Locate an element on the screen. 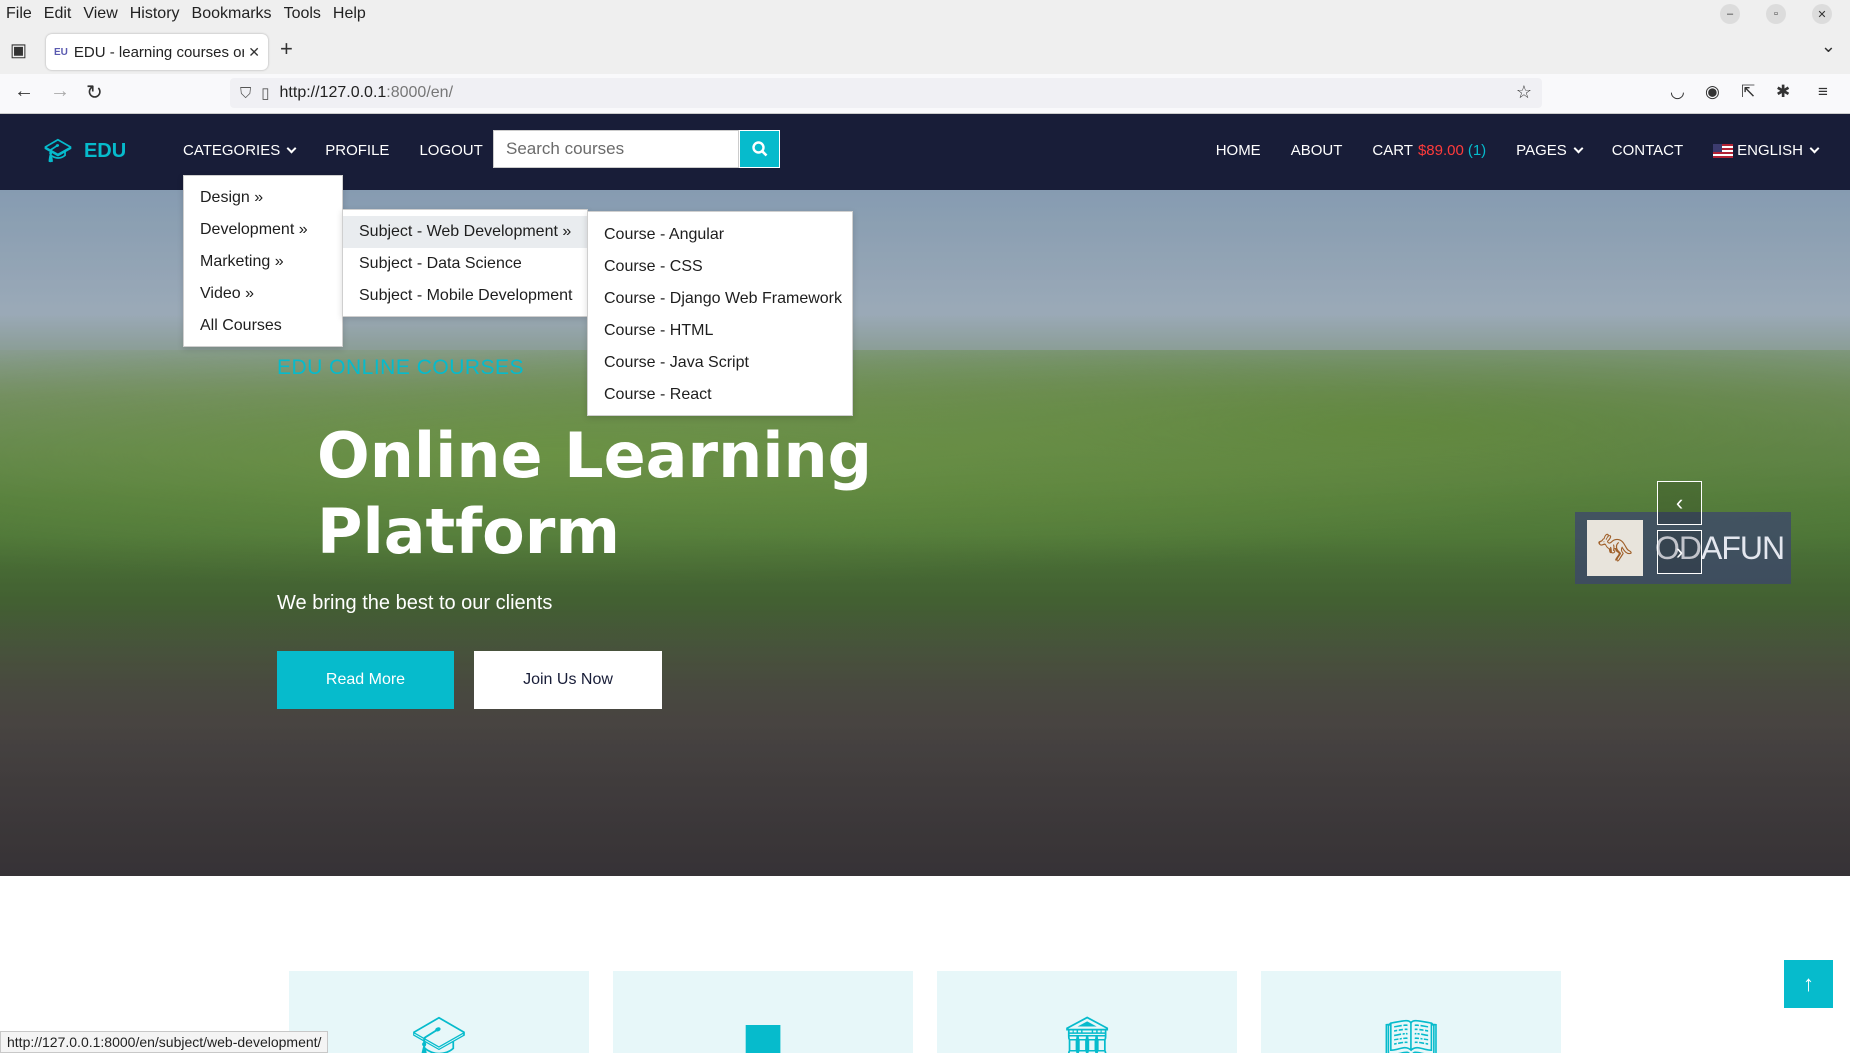  nav-contact: CONTACT is located at coordinates (1647, 150).